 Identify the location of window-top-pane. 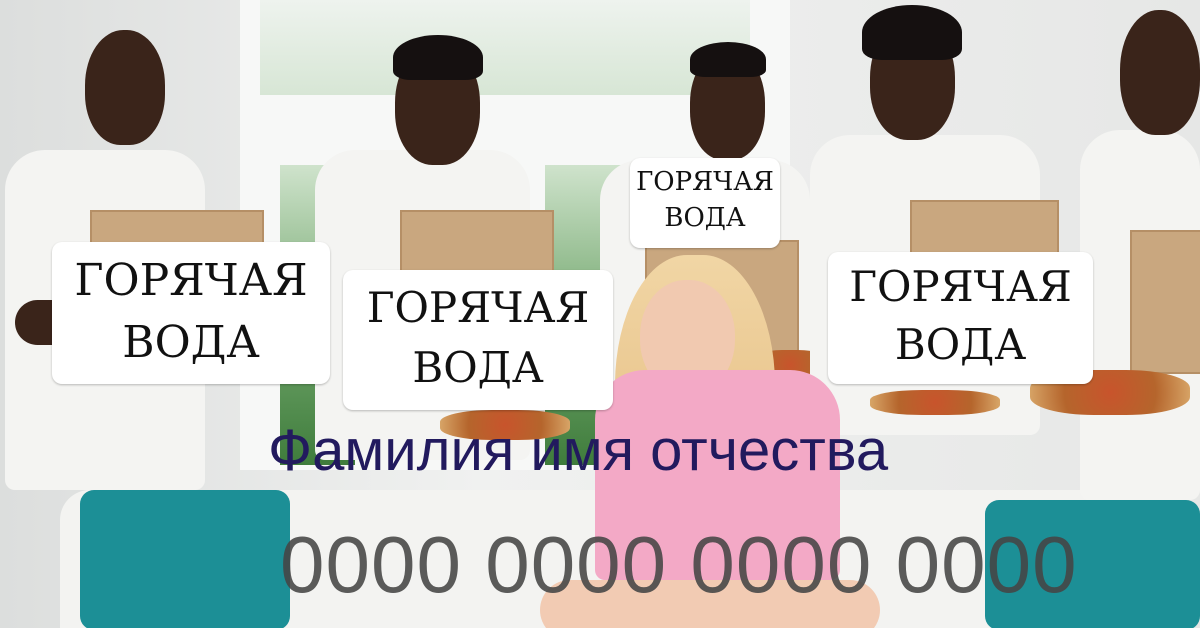
(505, 47).